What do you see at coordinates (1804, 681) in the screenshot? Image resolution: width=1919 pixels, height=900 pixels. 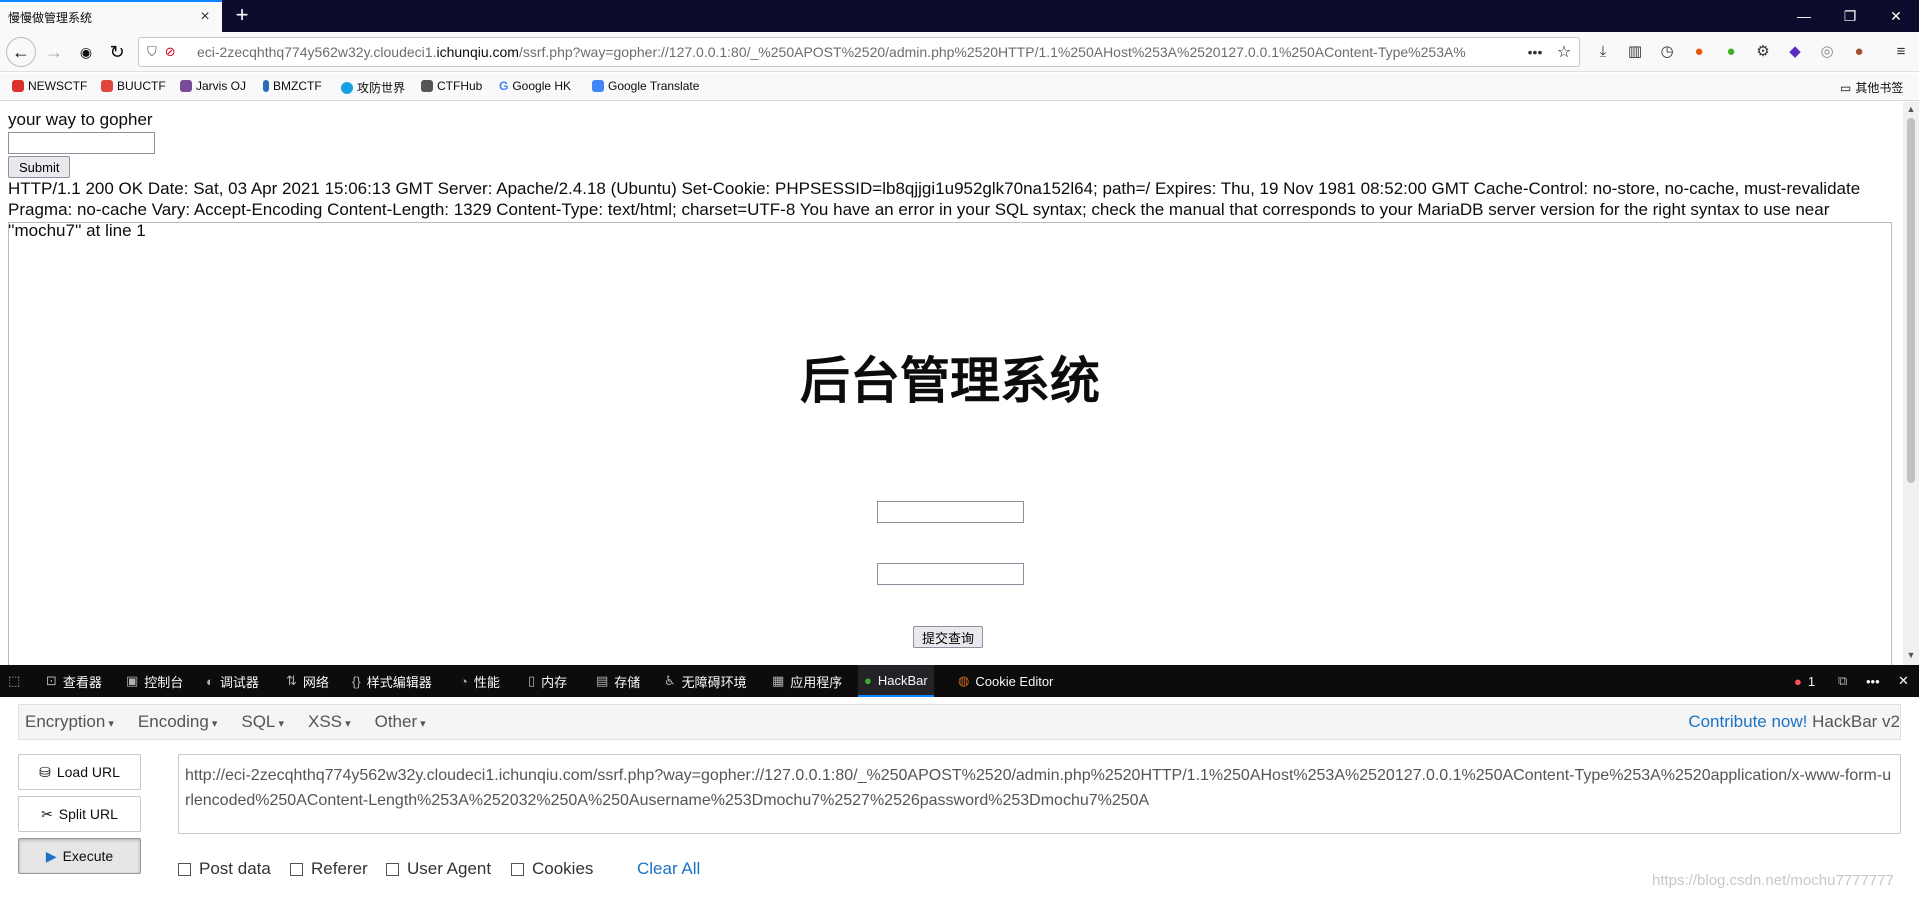 I see `error-count-badge: ● 1` at bounding box center [1804, 681].